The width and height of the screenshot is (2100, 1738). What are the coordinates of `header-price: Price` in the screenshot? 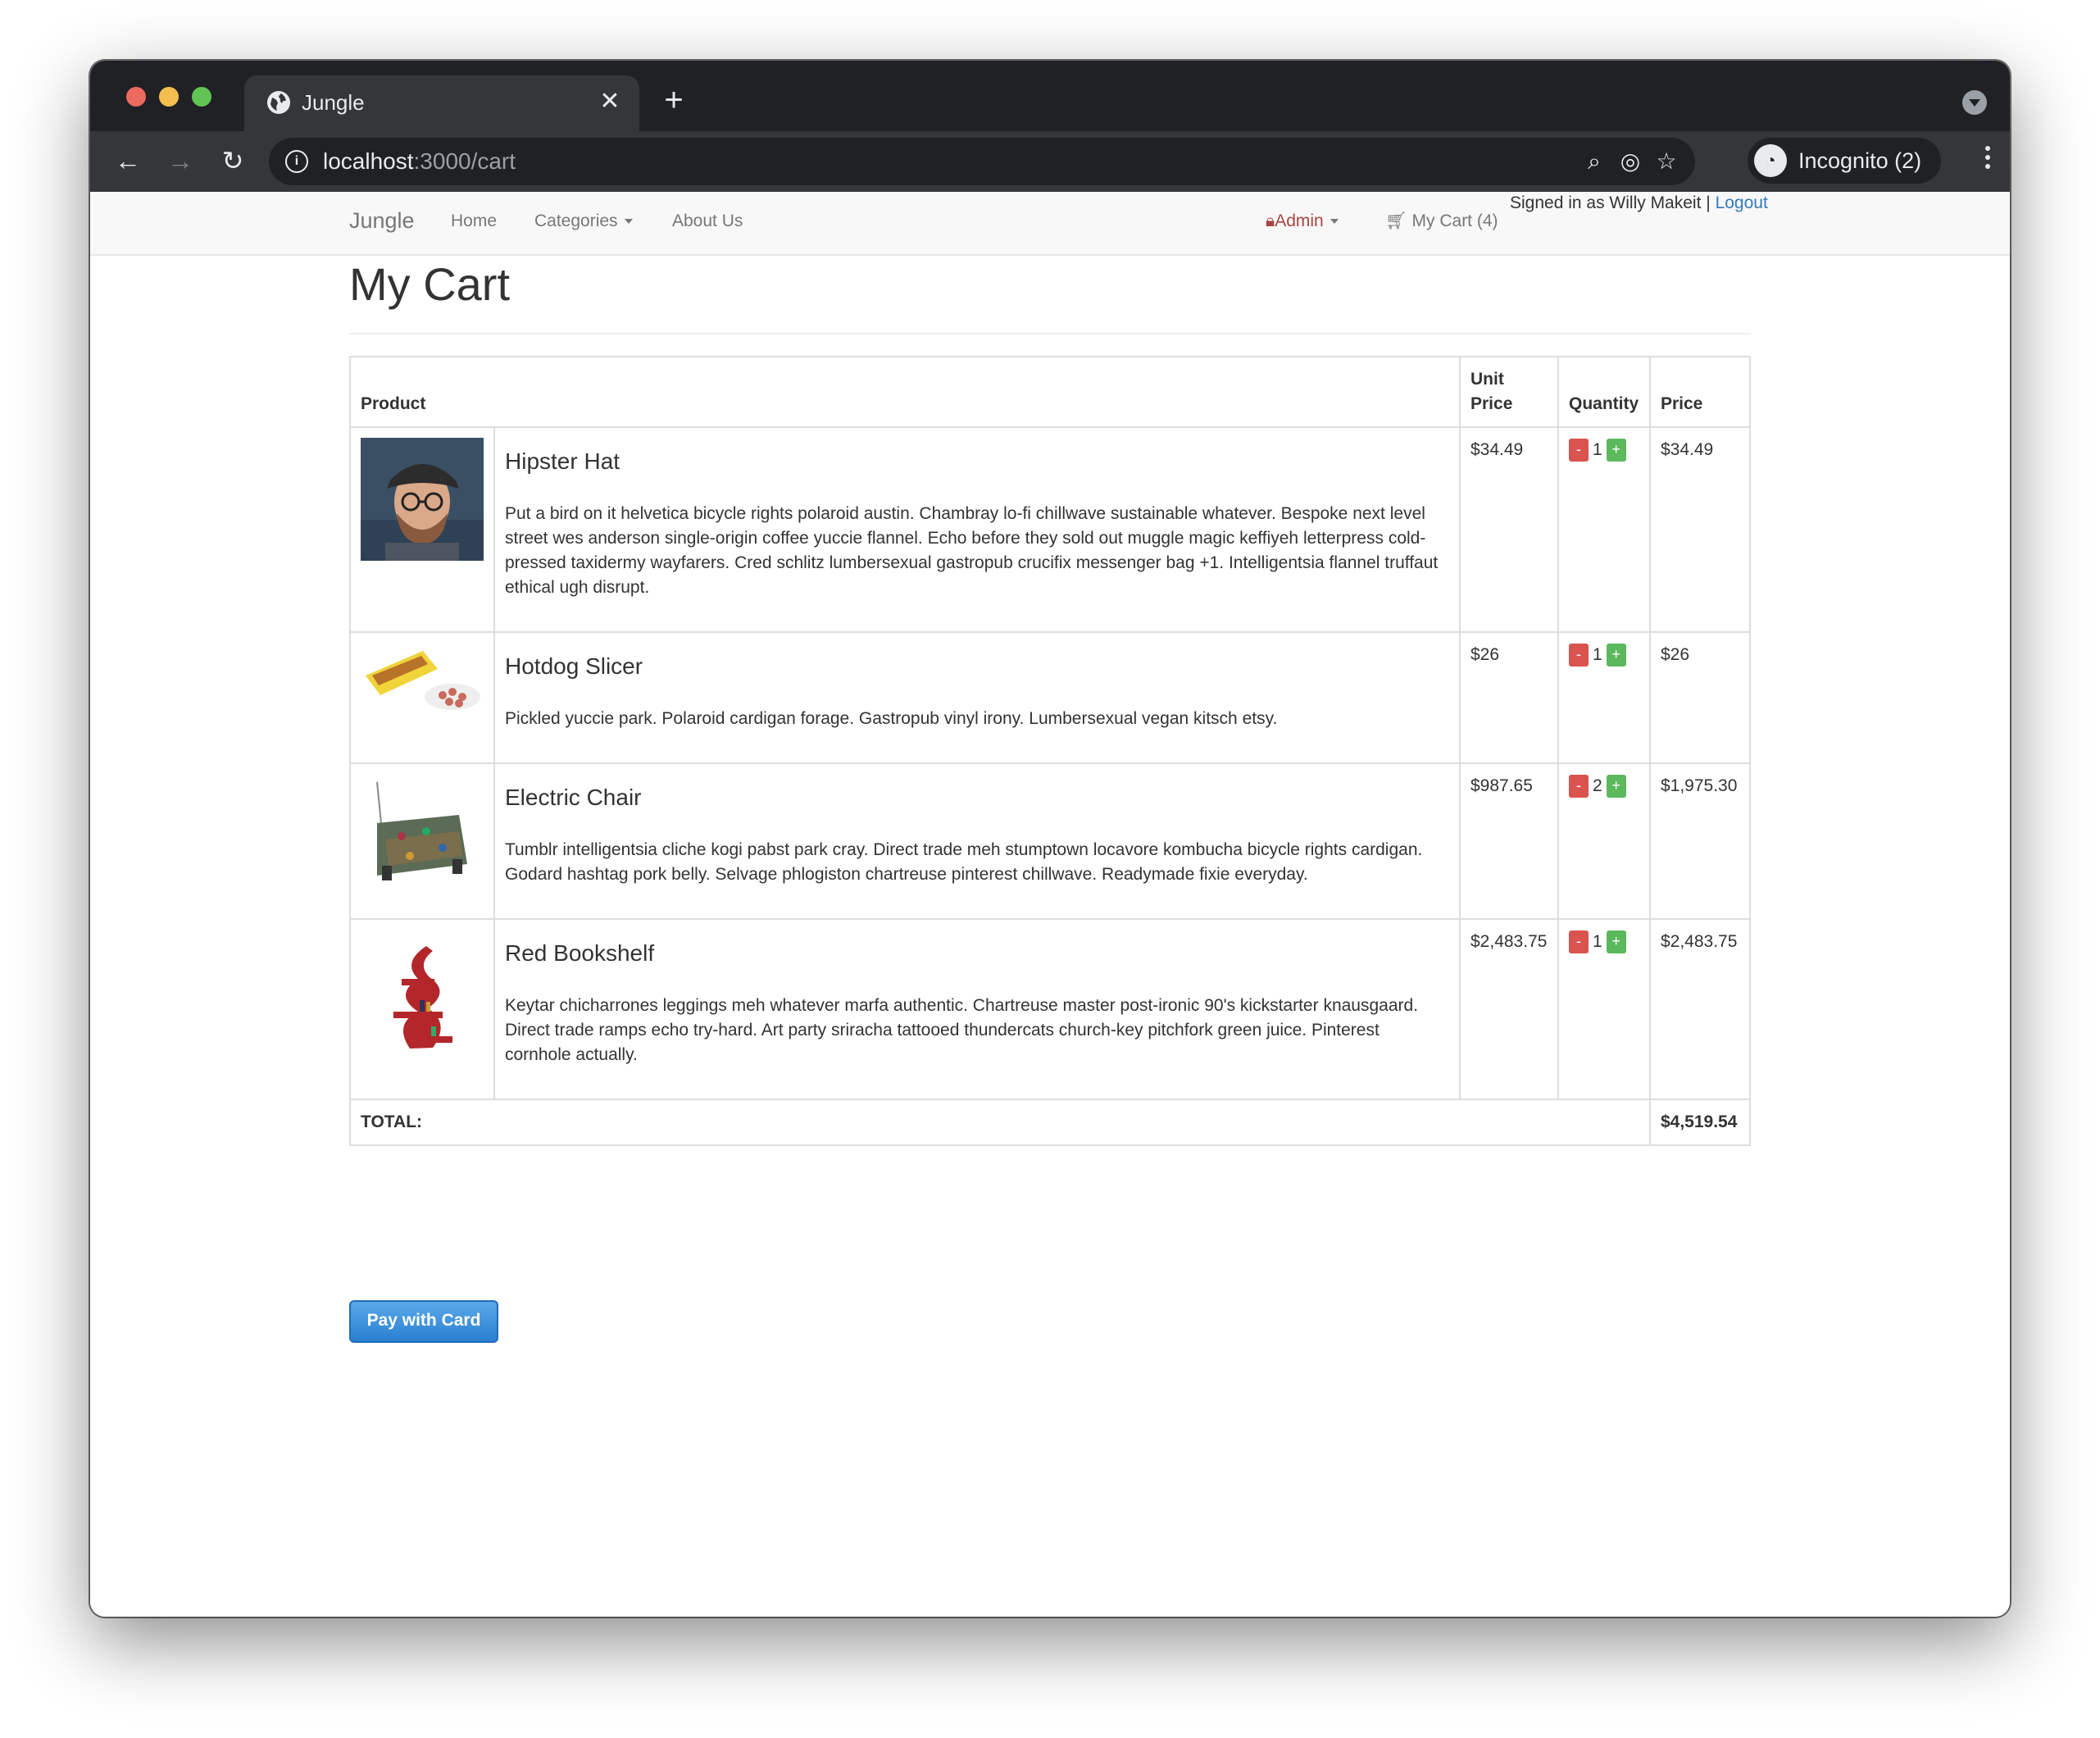 It's located at (1700, 392).